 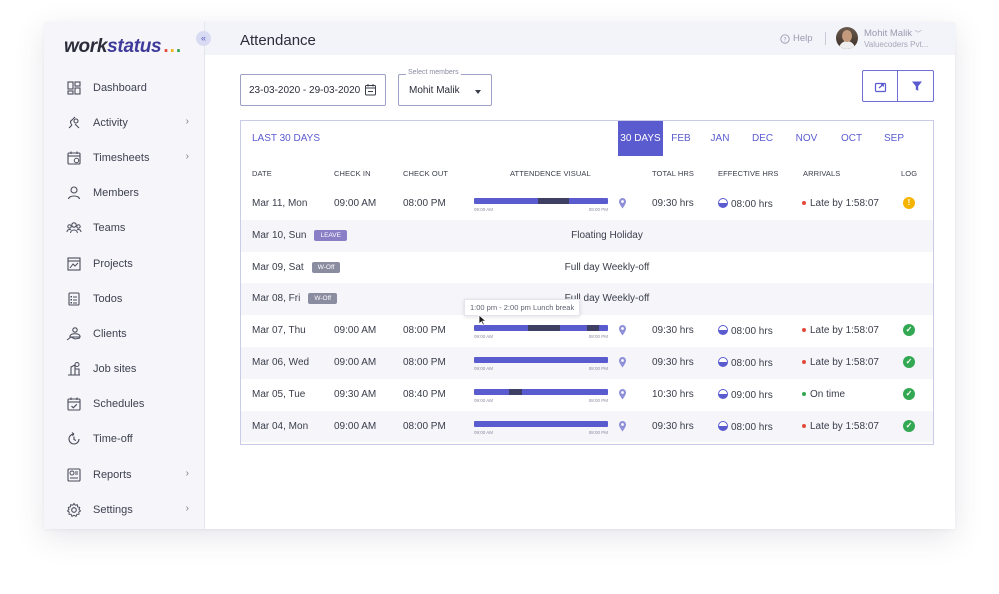 What do you see at coordinates (424, 362) in the screenshot?
I see `check-out-time: 08:00 PM` at bounding box center [424, 362].